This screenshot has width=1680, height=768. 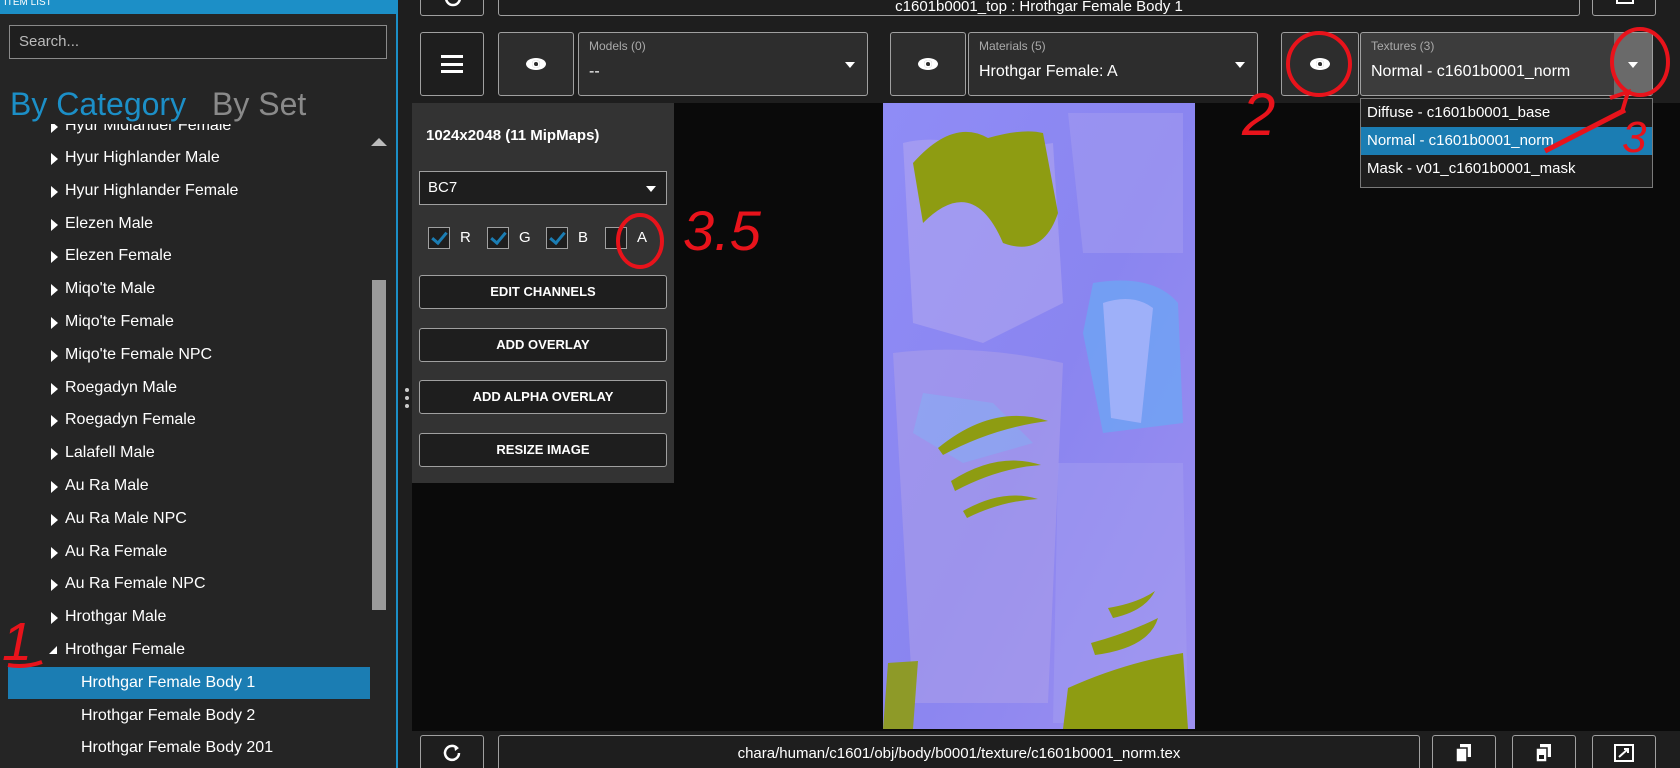 What do you see at coordinates (130, 420) in the screenshot?
I see `tree-category-label: Roegadyn Female` at bounding box center [130, 420].